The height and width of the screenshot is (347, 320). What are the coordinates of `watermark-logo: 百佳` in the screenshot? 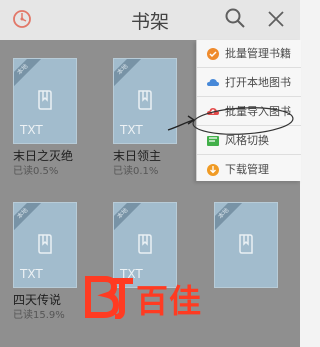 It's located at (151, 297).